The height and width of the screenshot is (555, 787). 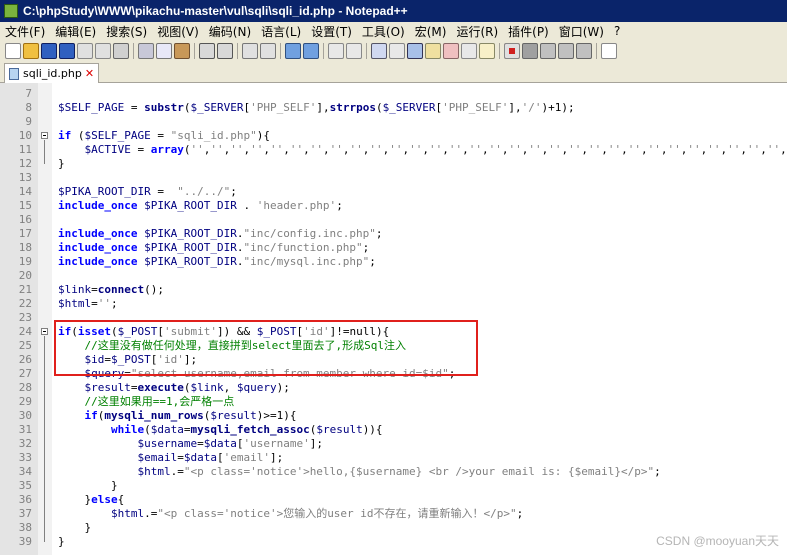 What do you see at coordinates (331, 31) in the screenshot?
I see `menu-settings: 设置(T)` at bounding box center [331, 31].